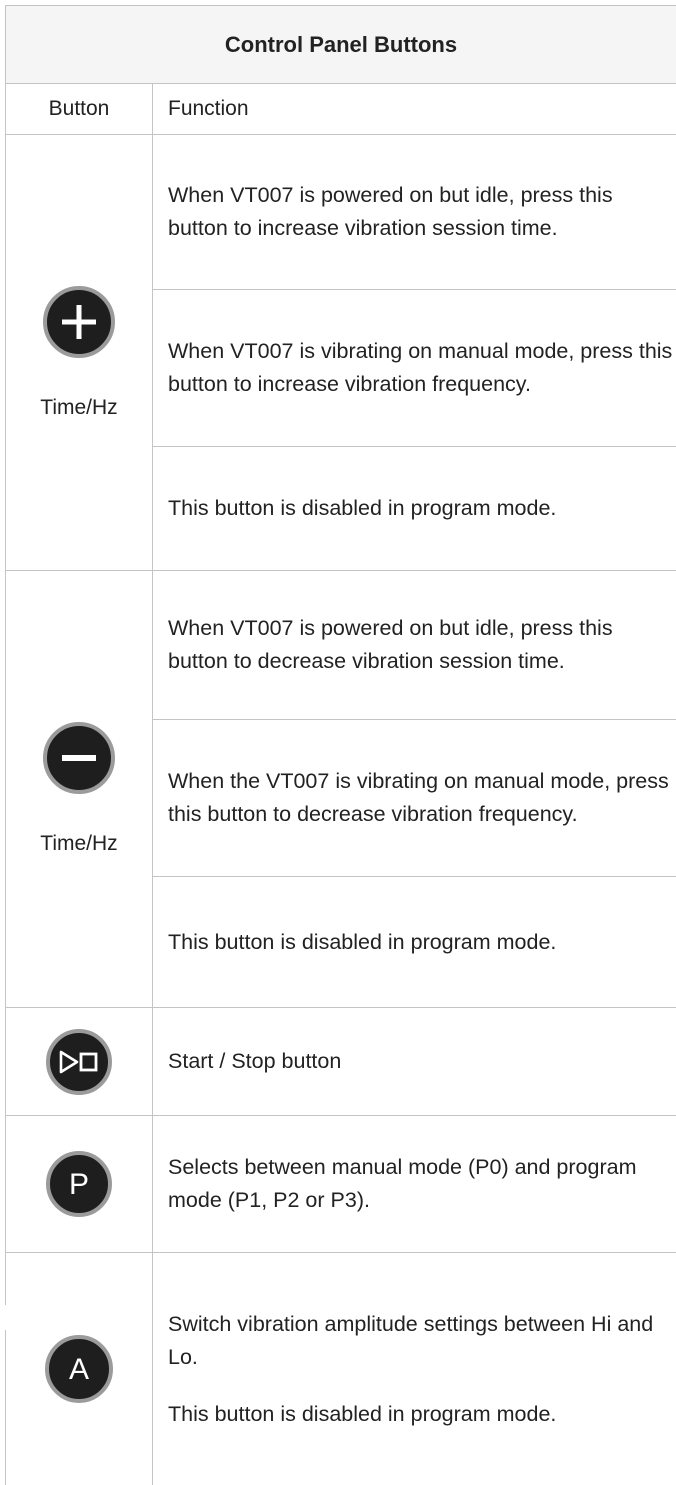 This screenshot has height=1485, width=676. Describe the element at coordinates (208, 108) in the screenshot. I see `column-header-function: Function` at that location.